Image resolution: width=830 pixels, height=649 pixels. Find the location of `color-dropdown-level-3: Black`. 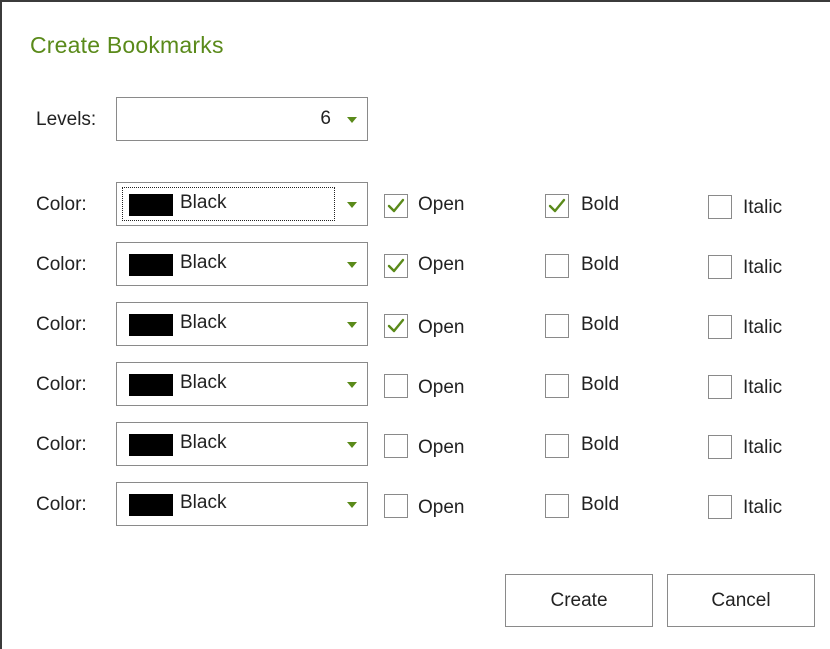

color-dropdown-level-3: Black is located at coordinates (242, 324).